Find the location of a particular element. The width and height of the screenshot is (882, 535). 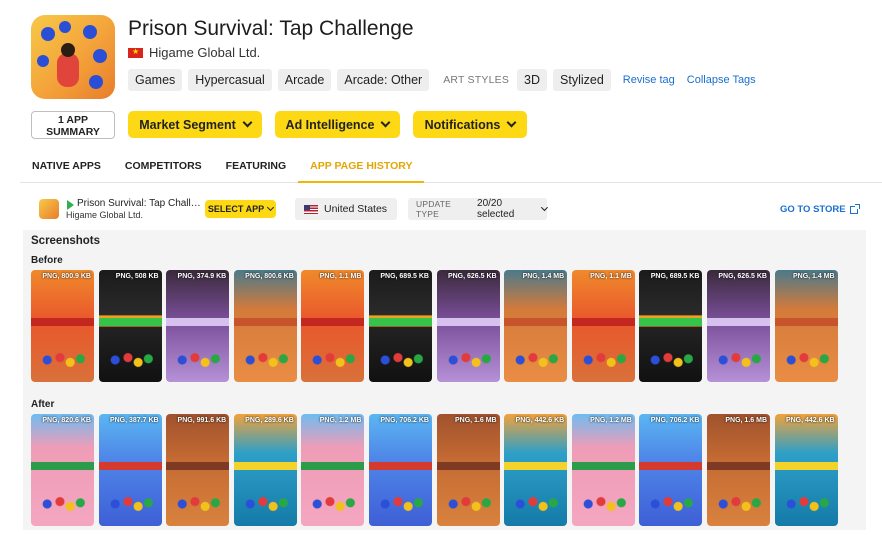

tag-arcade: Arcade is located at coordinates (304, 80).